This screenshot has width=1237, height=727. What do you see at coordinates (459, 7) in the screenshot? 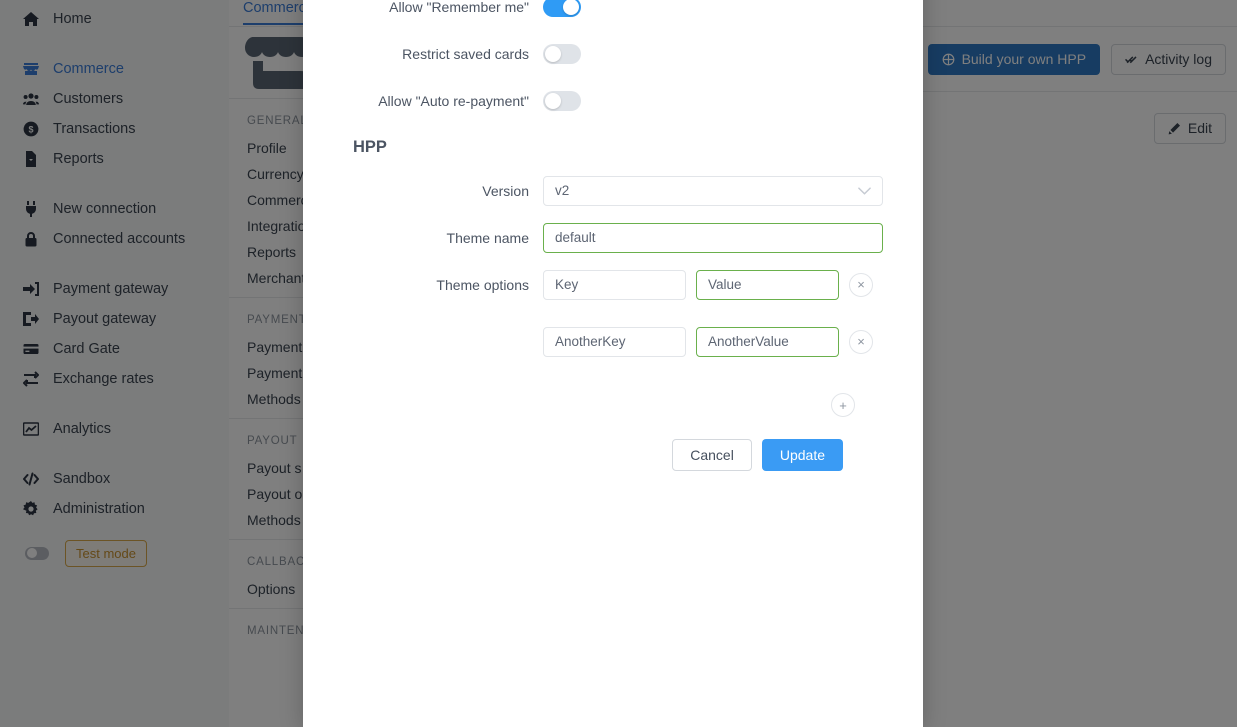
I see `allow-remember-me-label: Allow "Remember me"` at bounding box center [459, 7].